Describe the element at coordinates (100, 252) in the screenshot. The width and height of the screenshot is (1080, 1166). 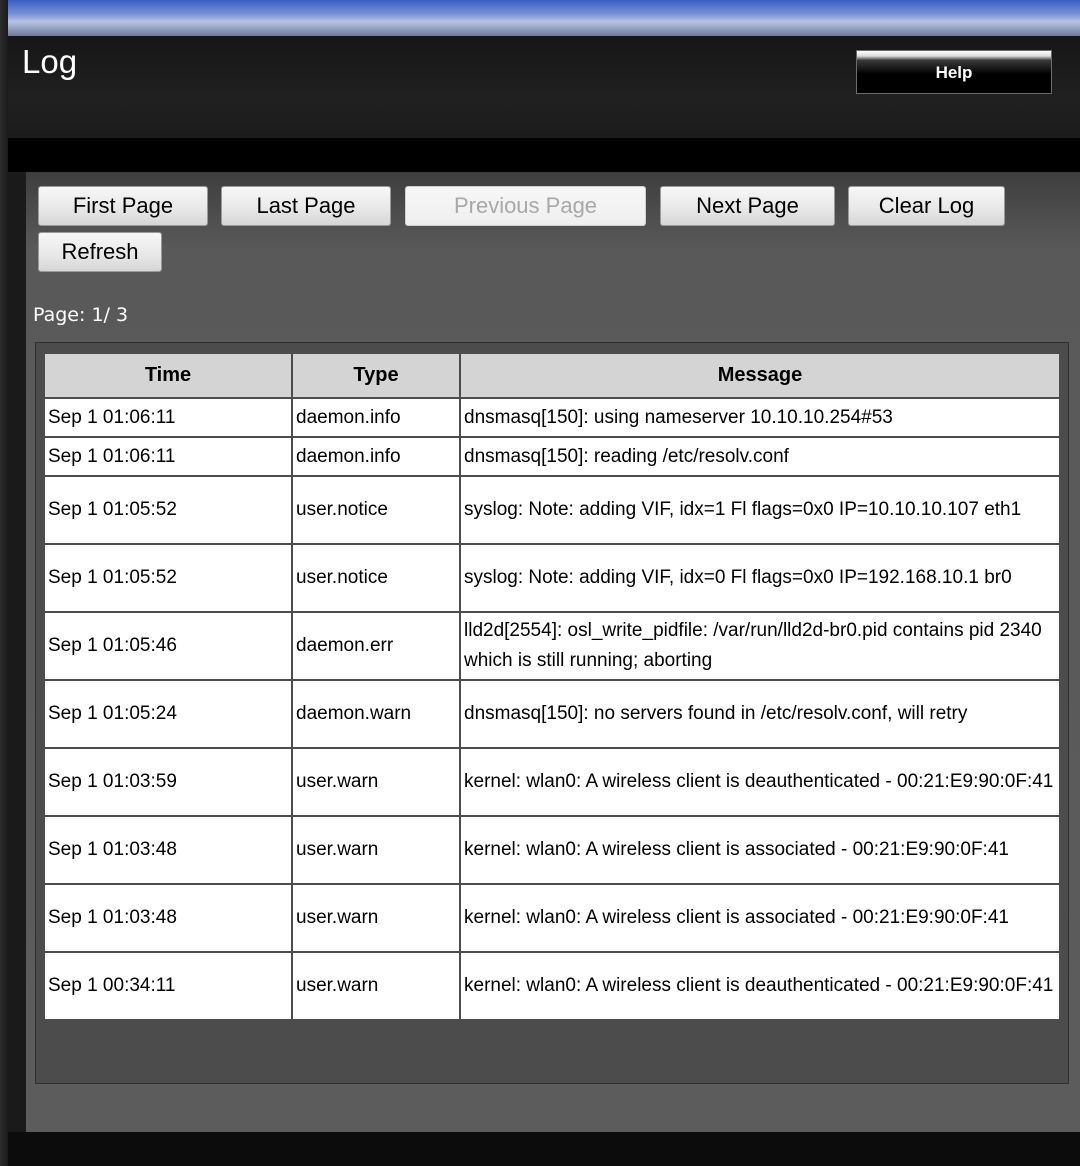
I see `refresh-button: Refresh` at that location.